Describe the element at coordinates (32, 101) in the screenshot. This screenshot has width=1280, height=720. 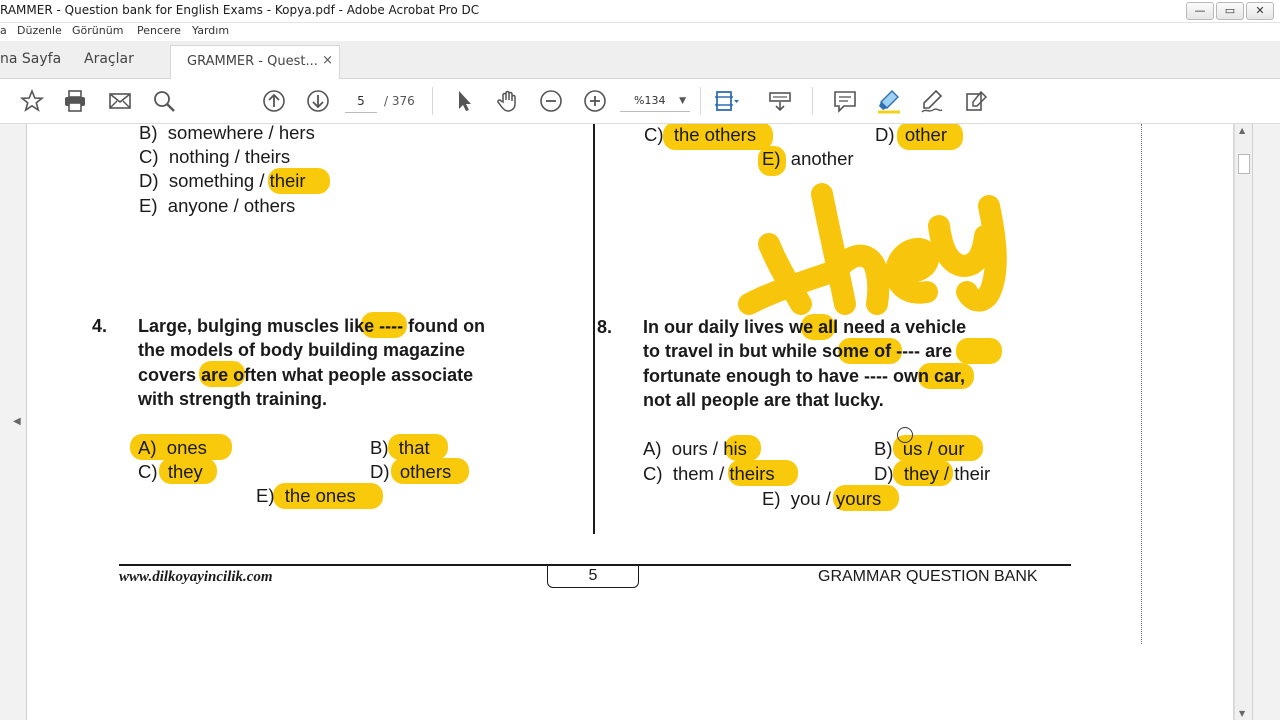
I see `bookmark-star-icon` at that location.